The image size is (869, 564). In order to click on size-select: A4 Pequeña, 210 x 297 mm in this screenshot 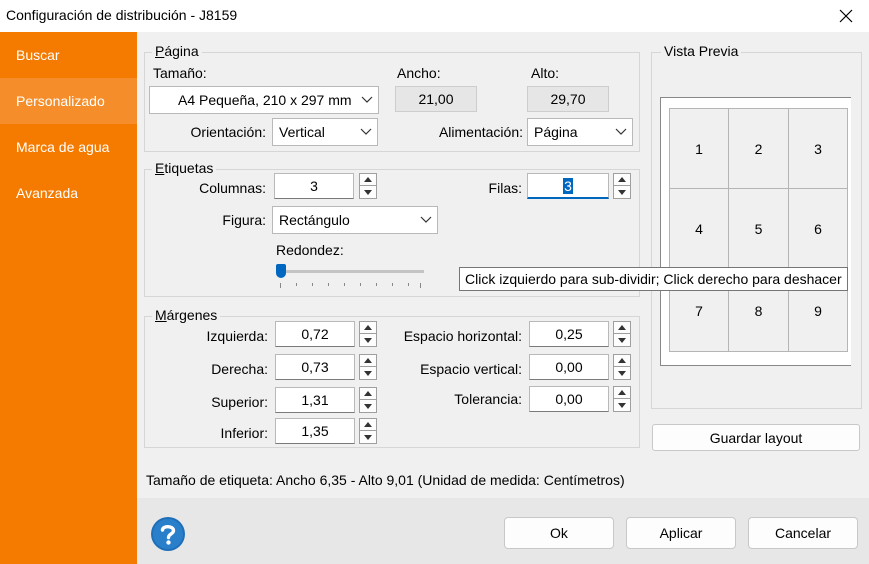, I will do `click(264, 100)`.